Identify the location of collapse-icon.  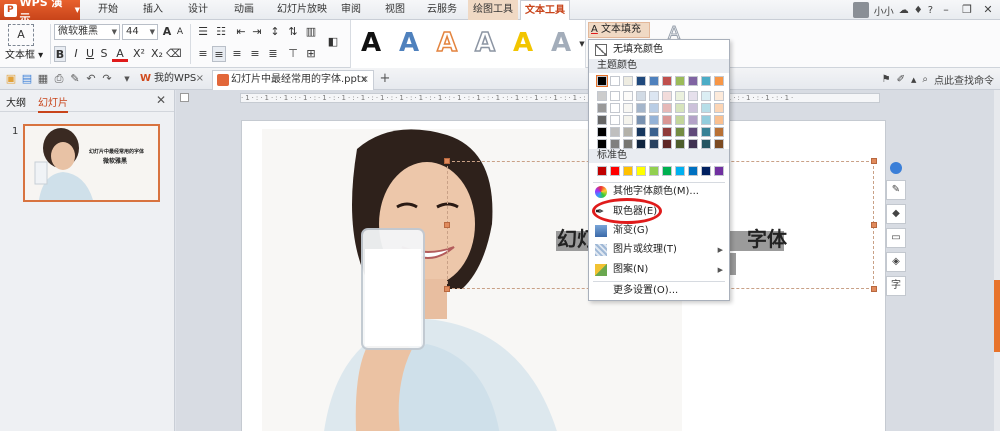
(896, 168).